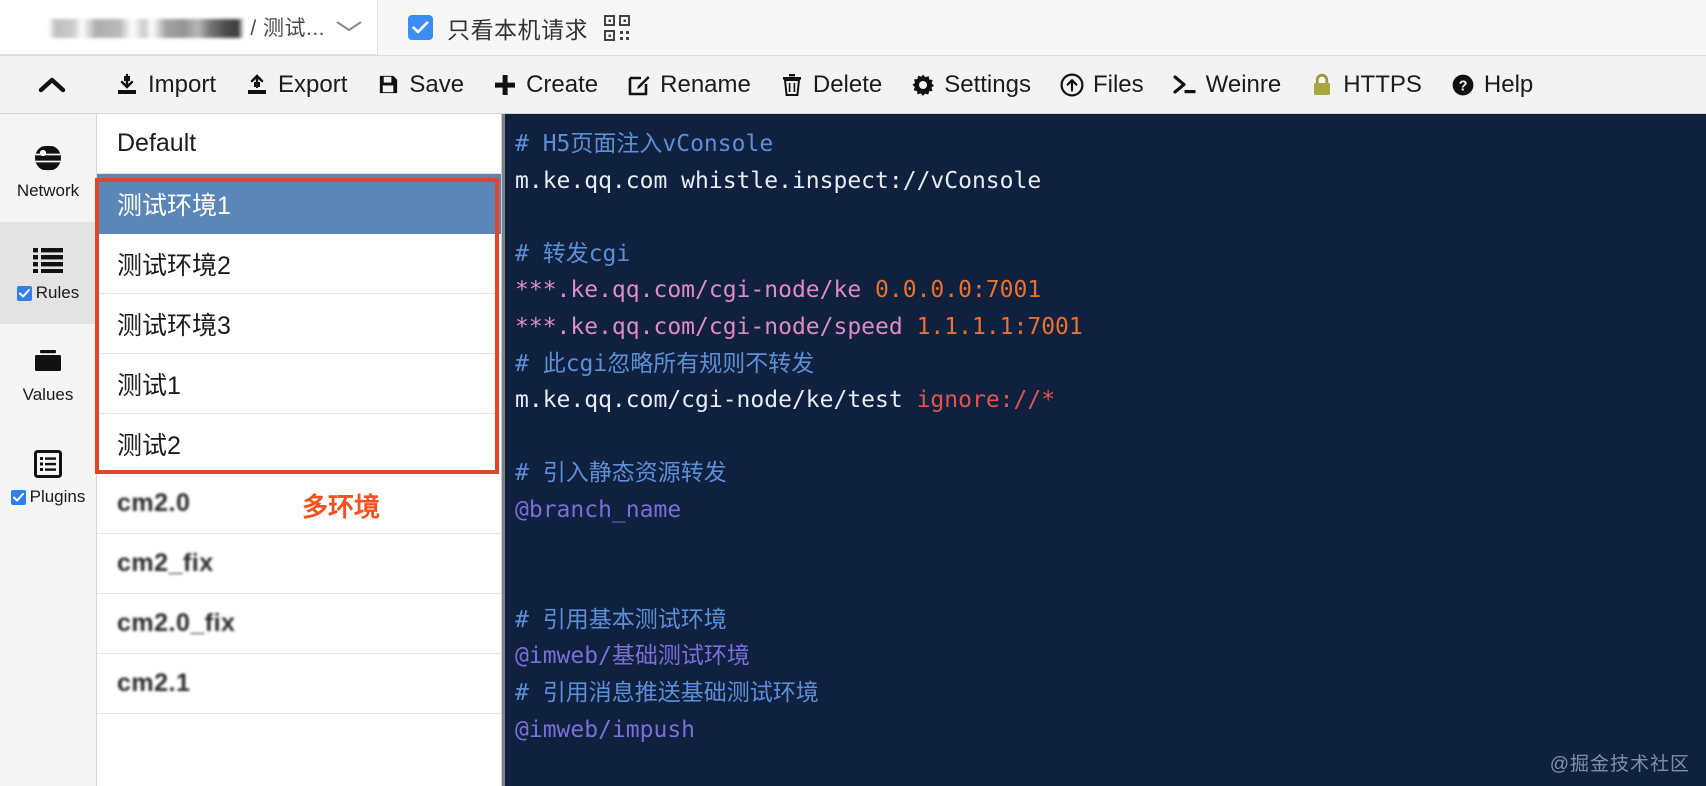 This screenshot has height=786, width=1706. Describe the element at coordinates (299, 444) in the screenshot. I see `rule-list-item: 测试2` at that location.